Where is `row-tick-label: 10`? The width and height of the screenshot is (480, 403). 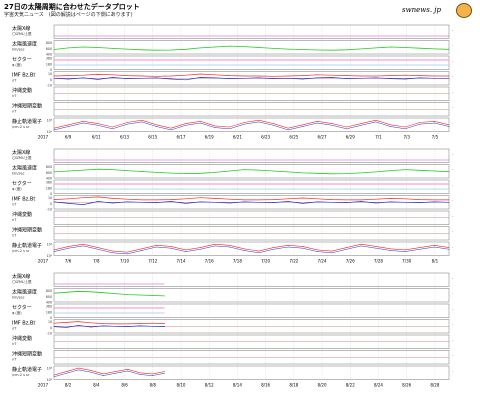 row-tick-label: 10 is located at coordinates (50, 322).